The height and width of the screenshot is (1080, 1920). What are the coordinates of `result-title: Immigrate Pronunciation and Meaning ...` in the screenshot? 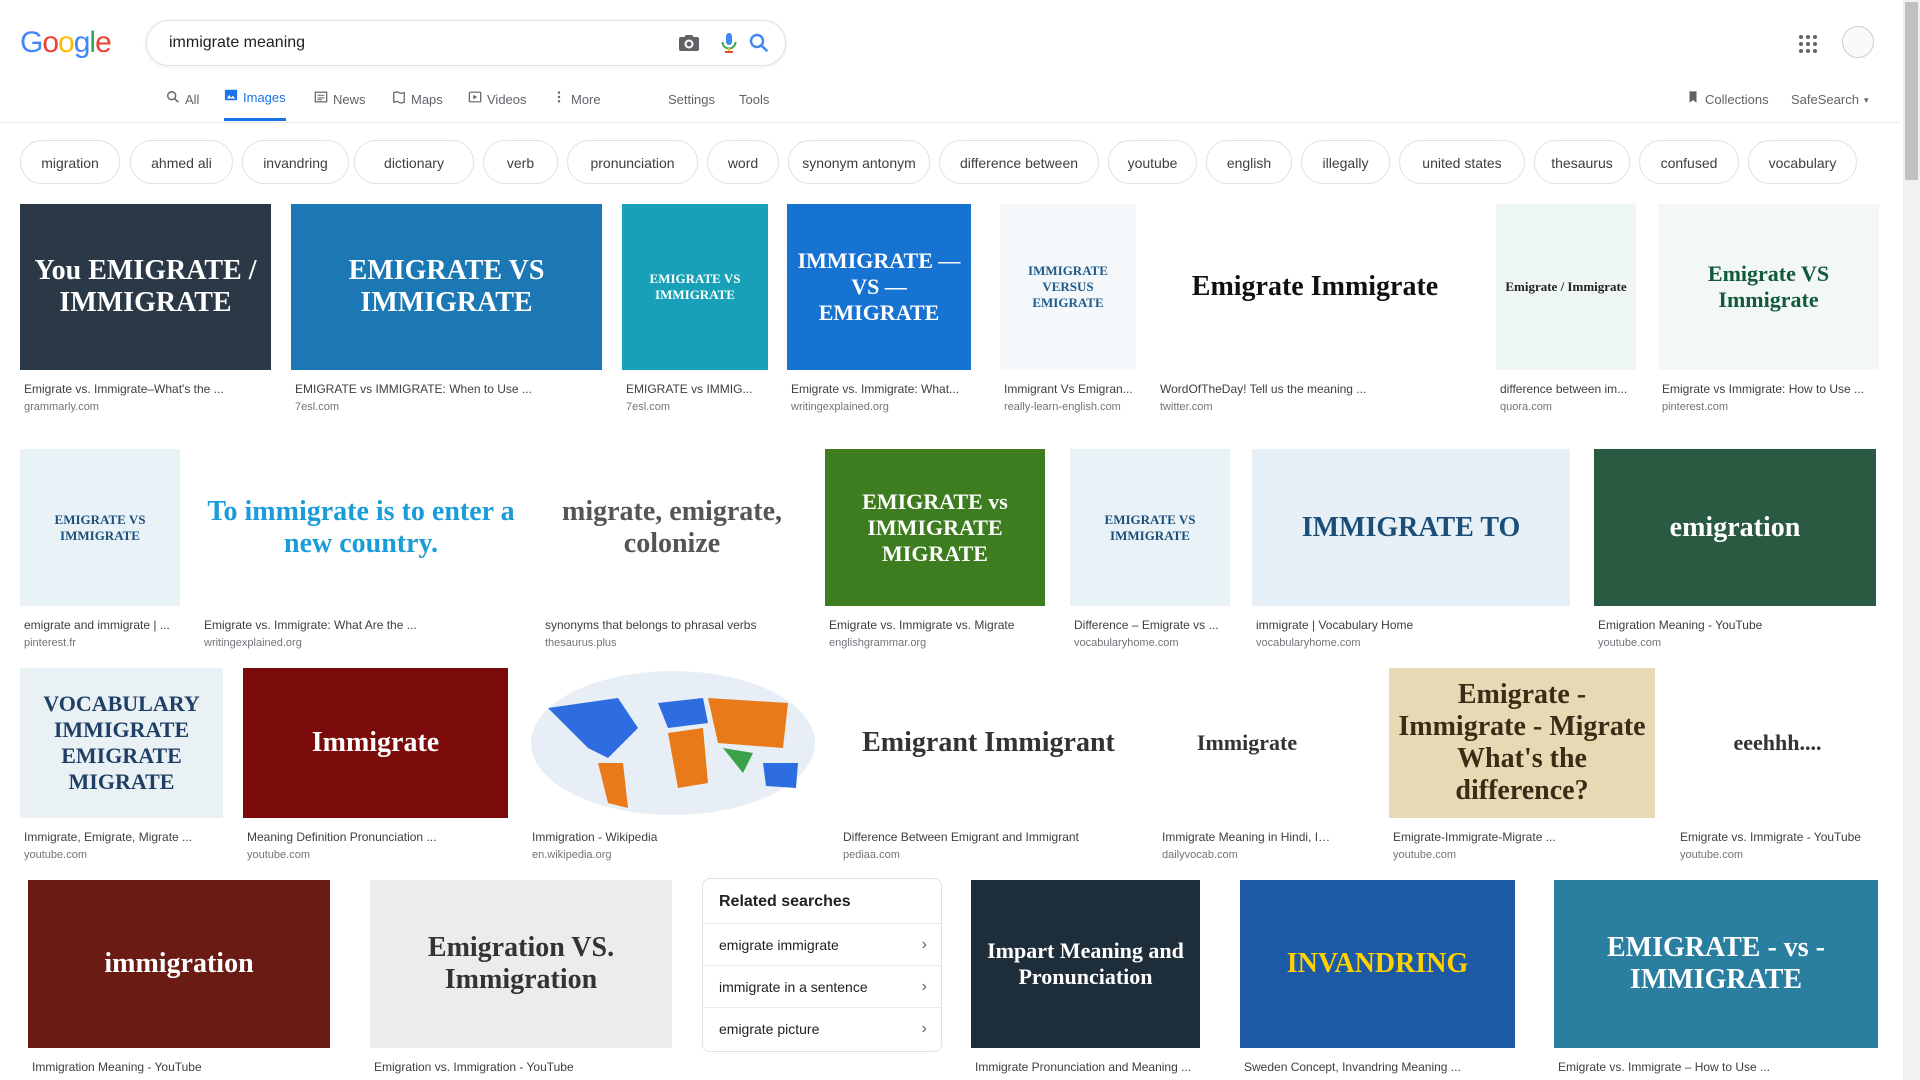 It's located at (1086, 1067).